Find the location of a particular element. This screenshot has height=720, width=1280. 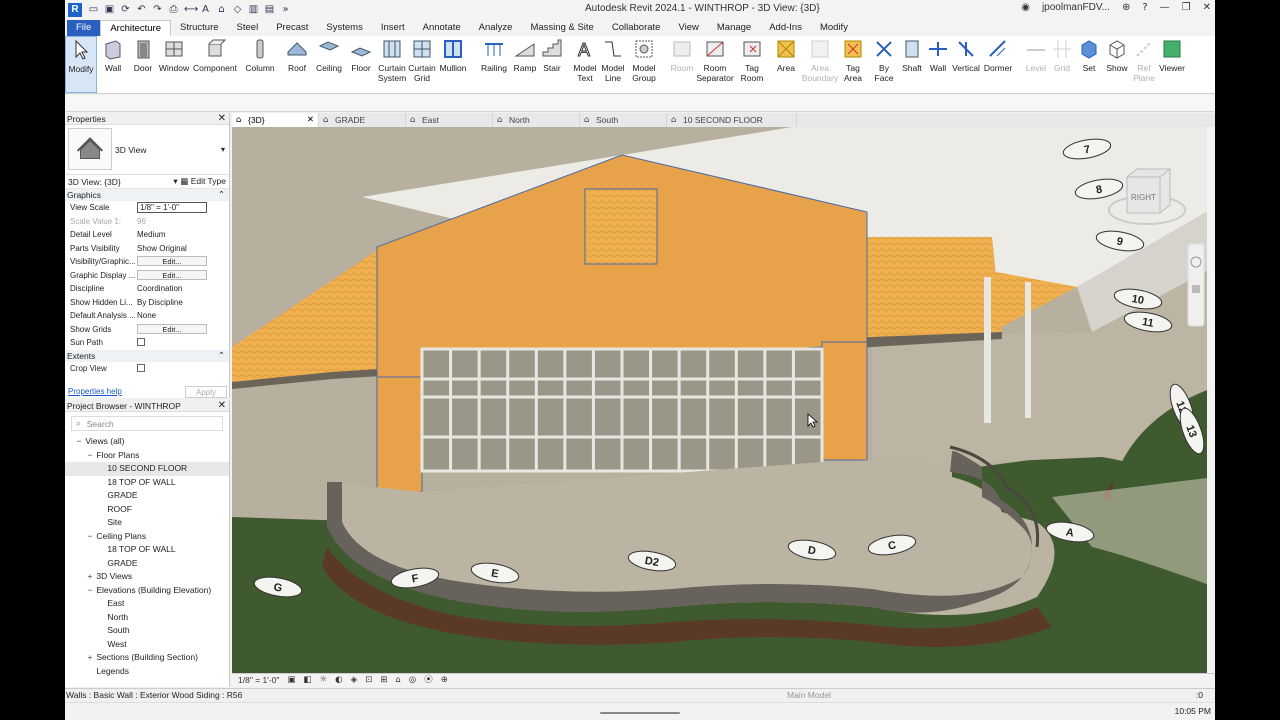

property-value: Medium is located at coordinates (151, 234).